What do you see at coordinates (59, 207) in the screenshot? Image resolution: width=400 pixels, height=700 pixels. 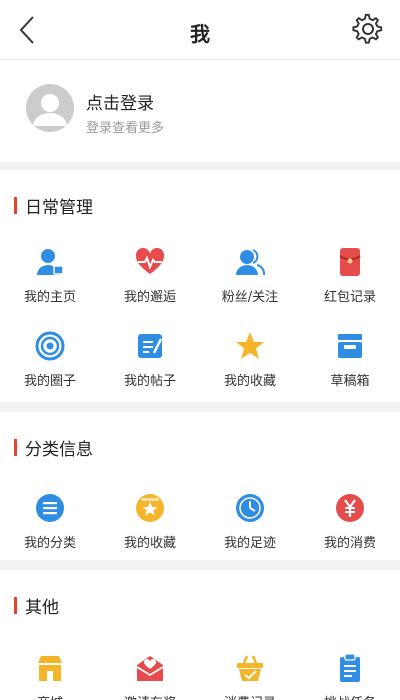 I see `section-title-text: 日常管理` at bounding box center [59, 207].